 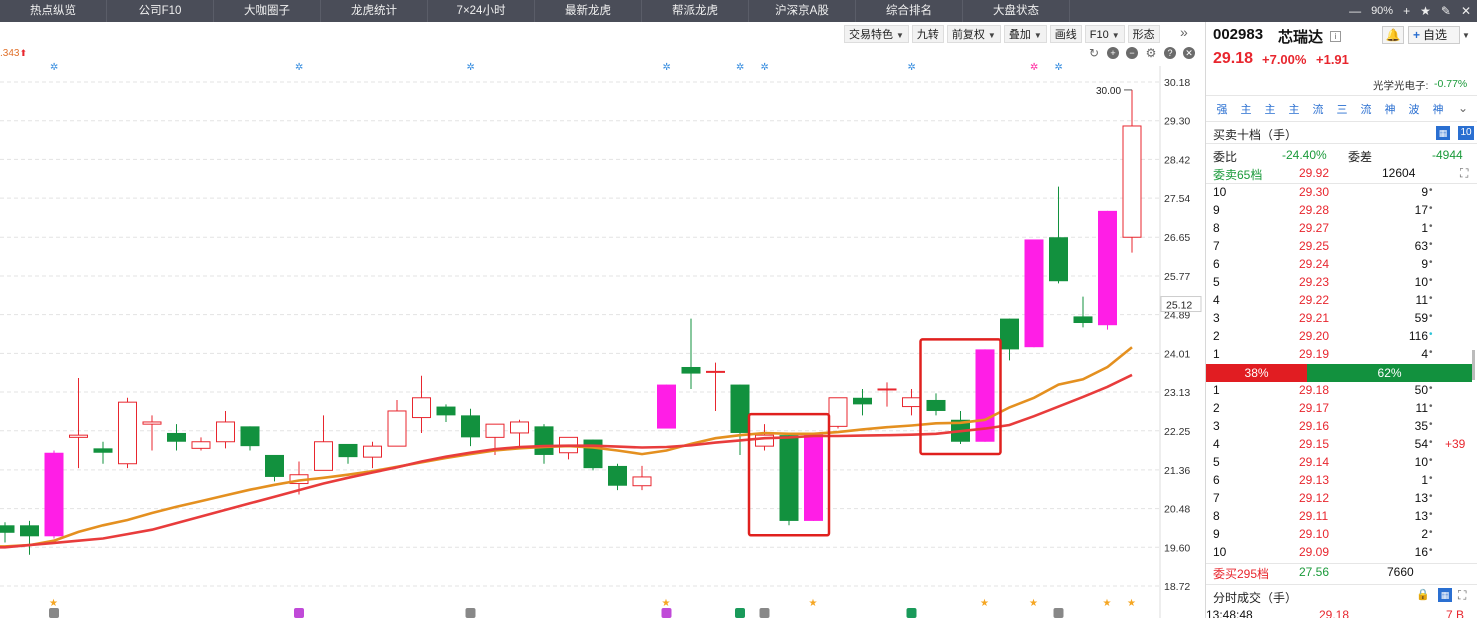 What do you see at coordinates (1335, 36) in the screenshot?
I see `info-icon: i` at bounding box center [1335, 36].